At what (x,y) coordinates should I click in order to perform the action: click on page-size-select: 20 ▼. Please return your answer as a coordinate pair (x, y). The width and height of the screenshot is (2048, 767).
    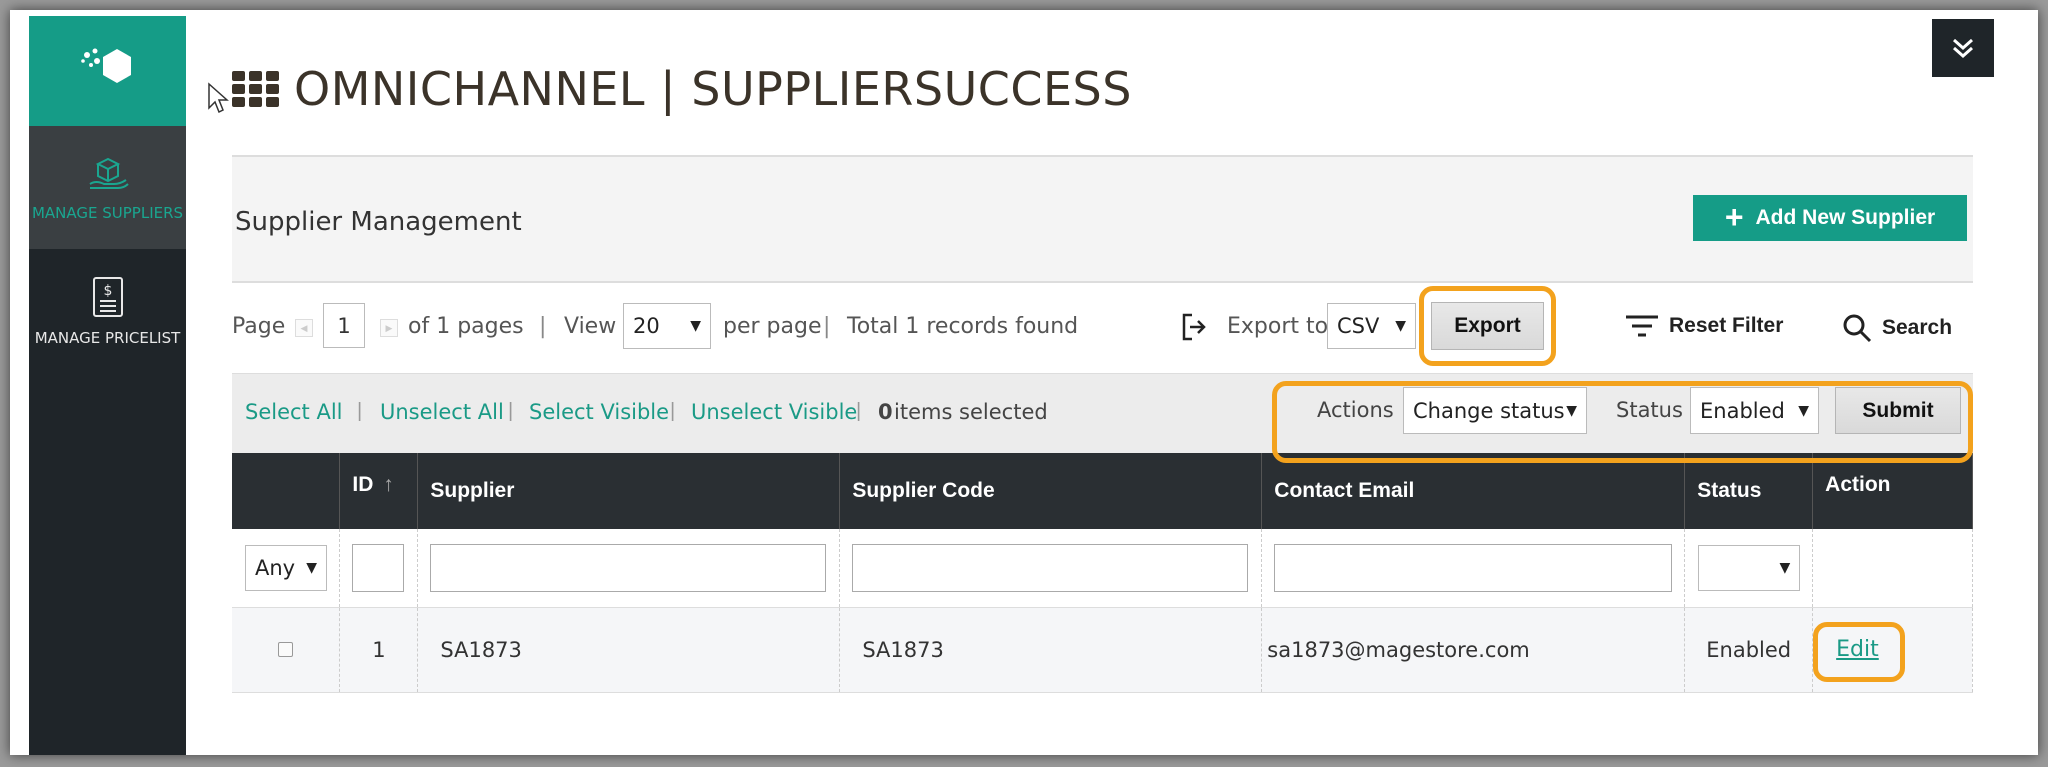
    Looking at the image, I should click on (667, 326).